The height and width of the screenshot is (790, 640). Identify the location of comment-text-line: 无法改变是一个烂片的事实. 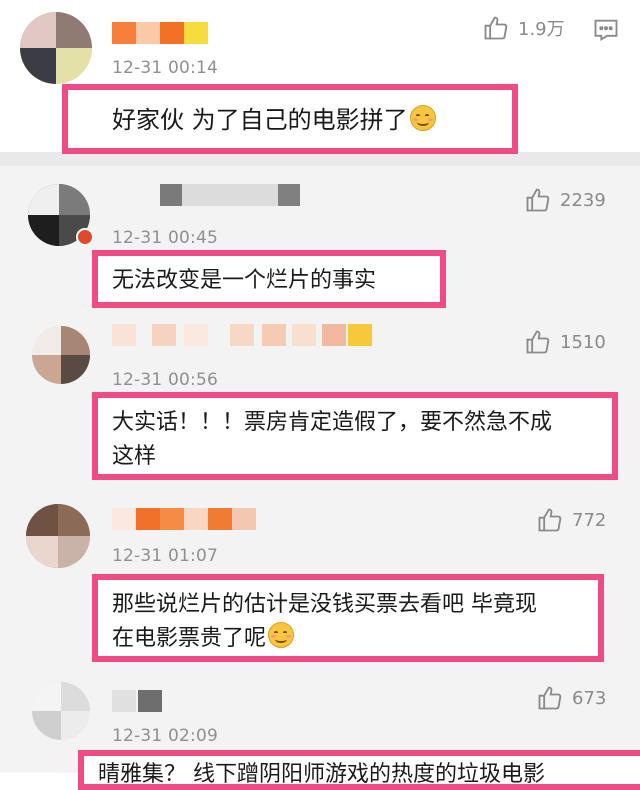
(244, 280).